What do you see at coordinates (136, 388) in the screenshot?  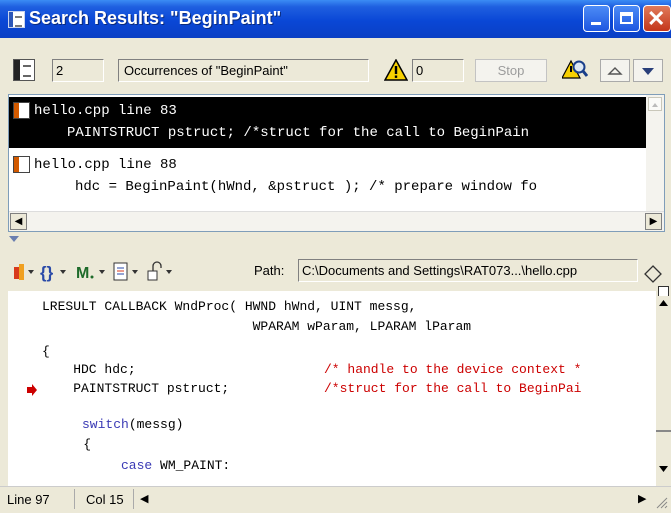 I see `code-text: PAINTSTRUCT pstruct;` at bounding box center [136, 388].